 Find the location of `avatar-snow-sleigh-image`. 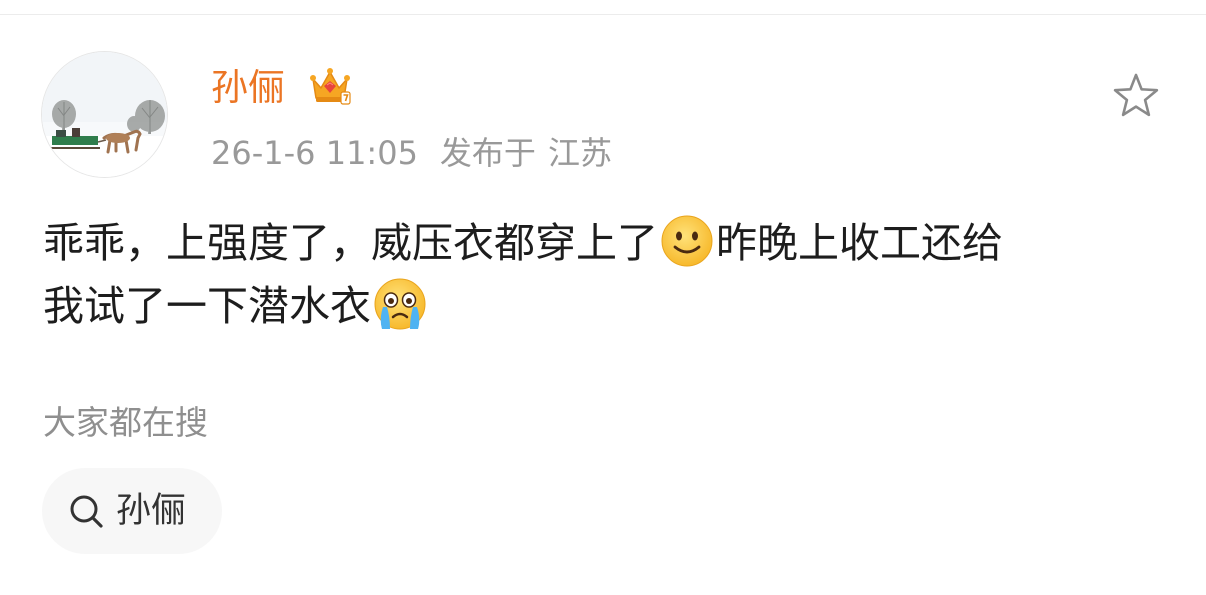

avatar-snow-sleigh-image is located at coordinates (104, 114).